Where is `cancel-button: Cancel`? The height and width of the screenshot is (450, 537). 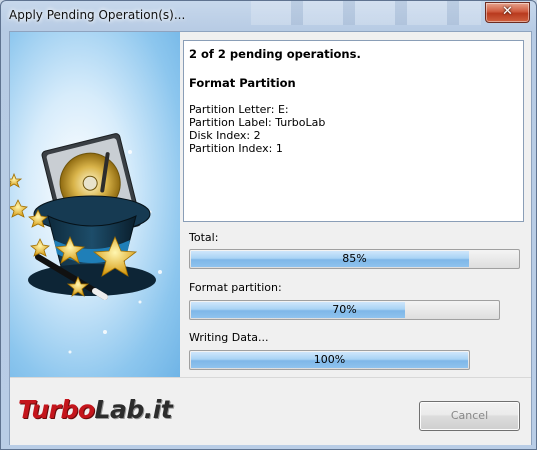
cancel-button: Cancel is located at coordinates (469, 416).